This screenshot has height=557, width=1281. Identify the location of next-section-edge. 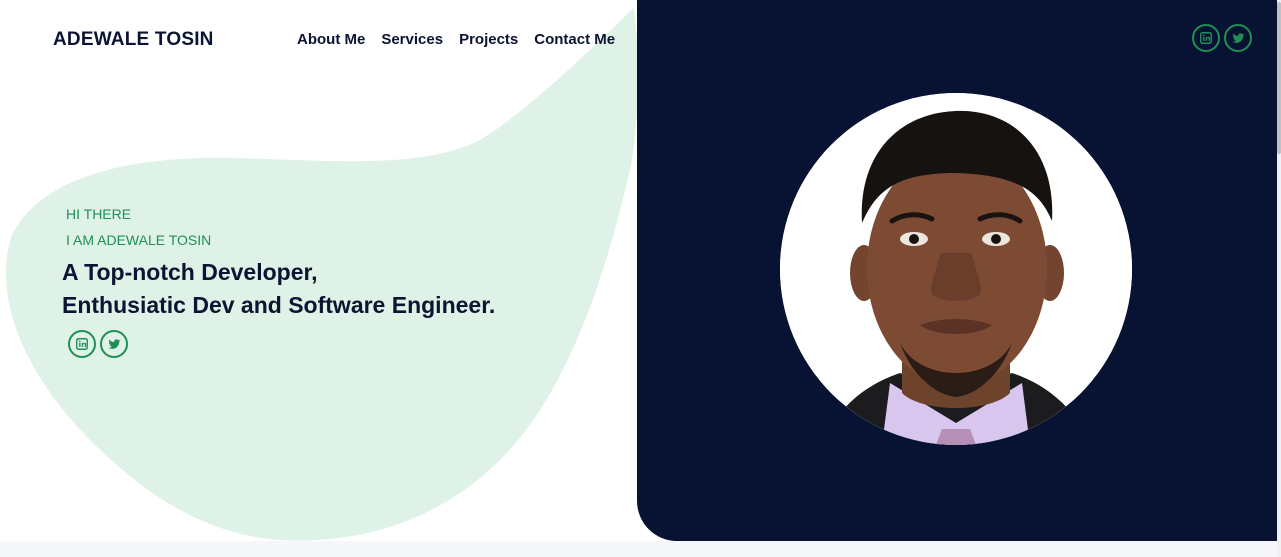
(640, 549).